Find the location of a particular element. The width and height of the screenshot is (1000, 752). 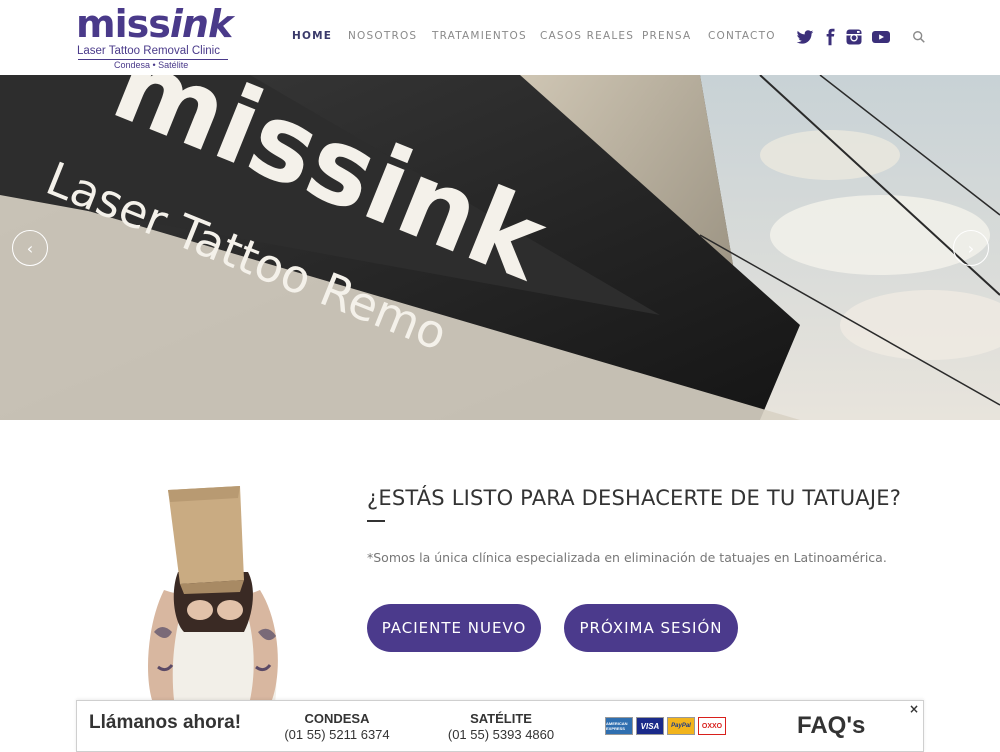

nav-item-tratamientos: TRATAMIENTOS is located at coordinates (479, 36).